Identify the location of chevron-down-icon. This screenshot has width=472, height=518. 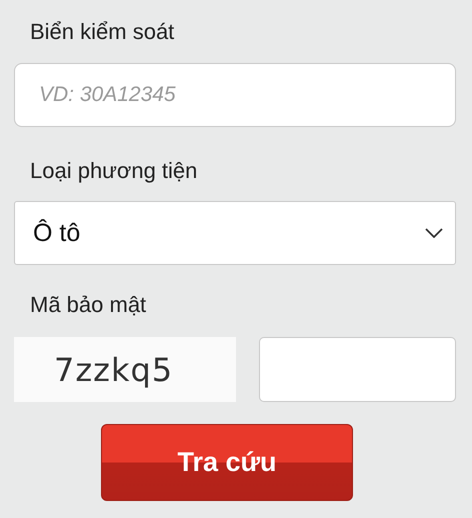
(434, 233).